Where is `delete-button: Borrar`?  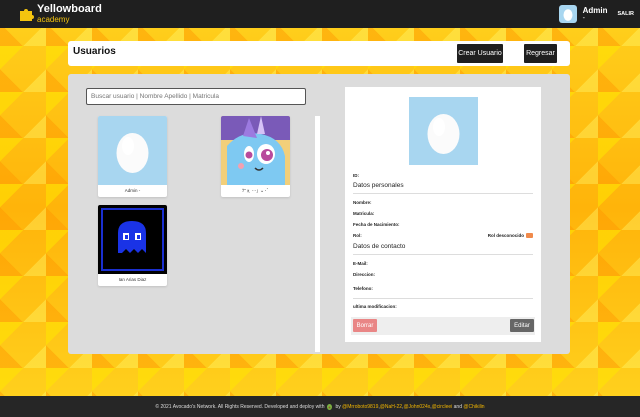
delete-button: Borrar is located at coordinates (365, 325).